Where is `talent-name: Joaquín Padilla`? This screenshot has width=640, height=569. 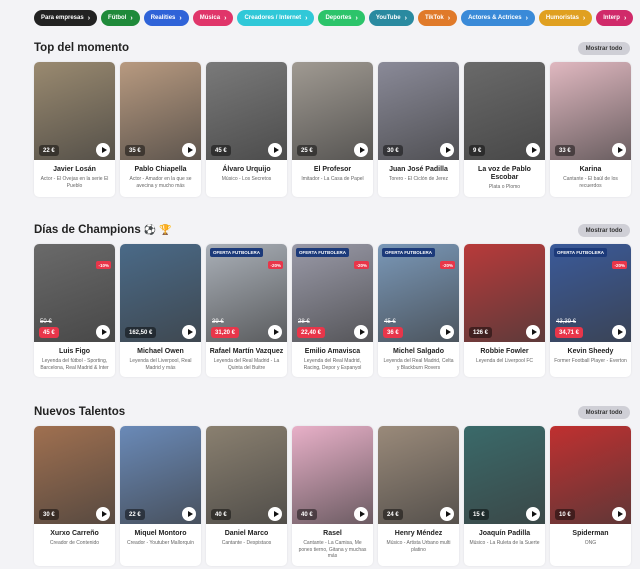 talent-name: Joaquín Padilla is located at coordinates (504, 533).